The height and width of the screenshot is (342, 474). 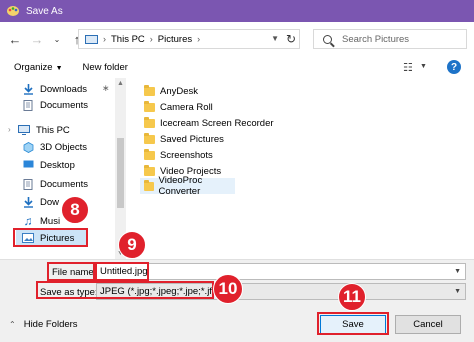 I want to click on refresh-icon: ↻, so click(x=291, y=39).